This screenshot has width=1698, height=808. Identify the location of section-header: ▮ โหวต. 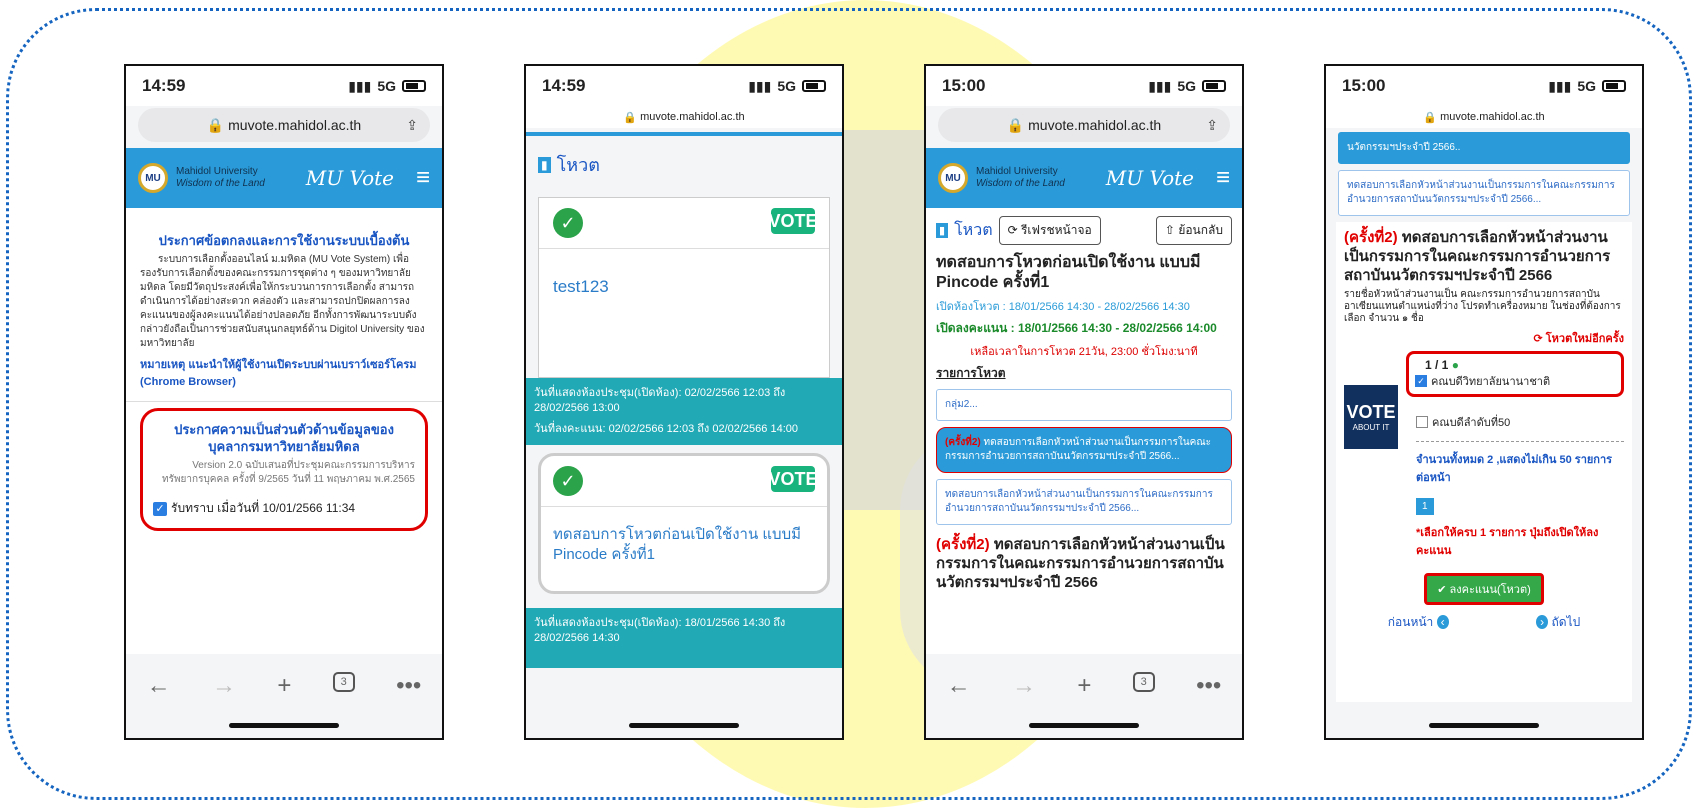
(684, 164).